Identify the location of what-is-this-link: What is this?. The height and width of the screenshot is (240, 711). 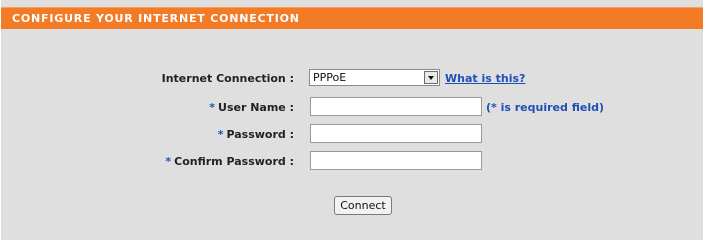
(485, 78).